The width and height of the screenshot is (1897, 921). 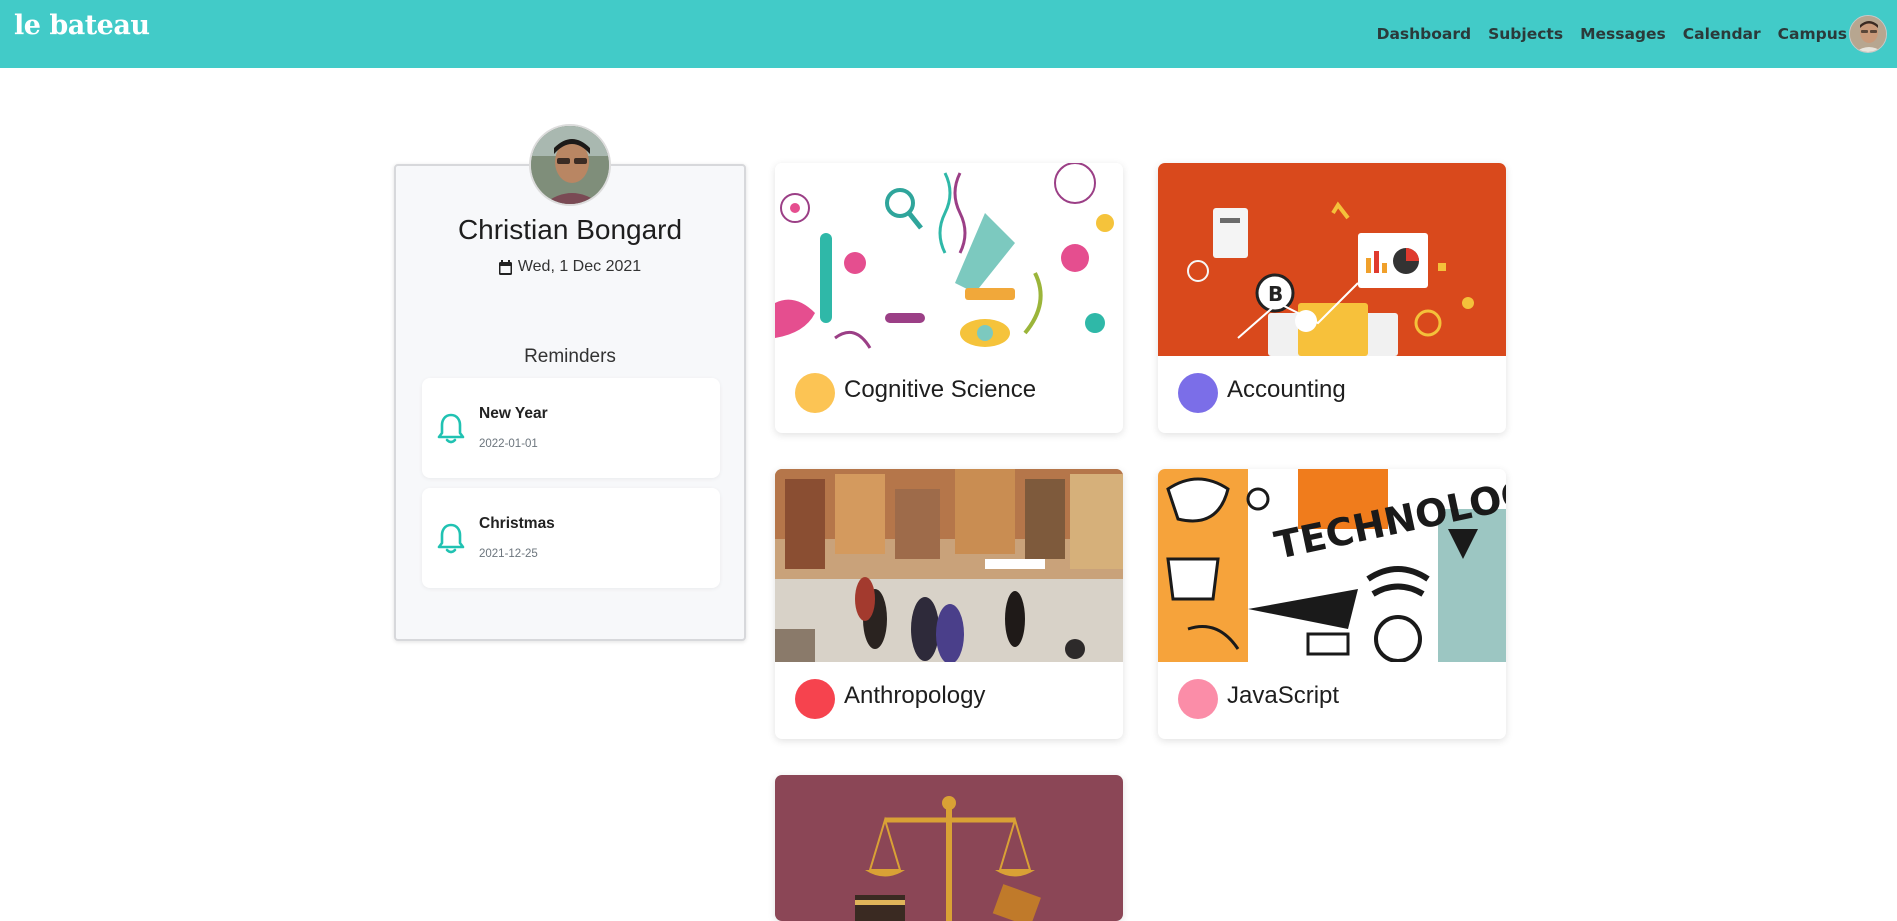 I want to click on reminder-date: 2021-12-25, so click(x=508, y=554).